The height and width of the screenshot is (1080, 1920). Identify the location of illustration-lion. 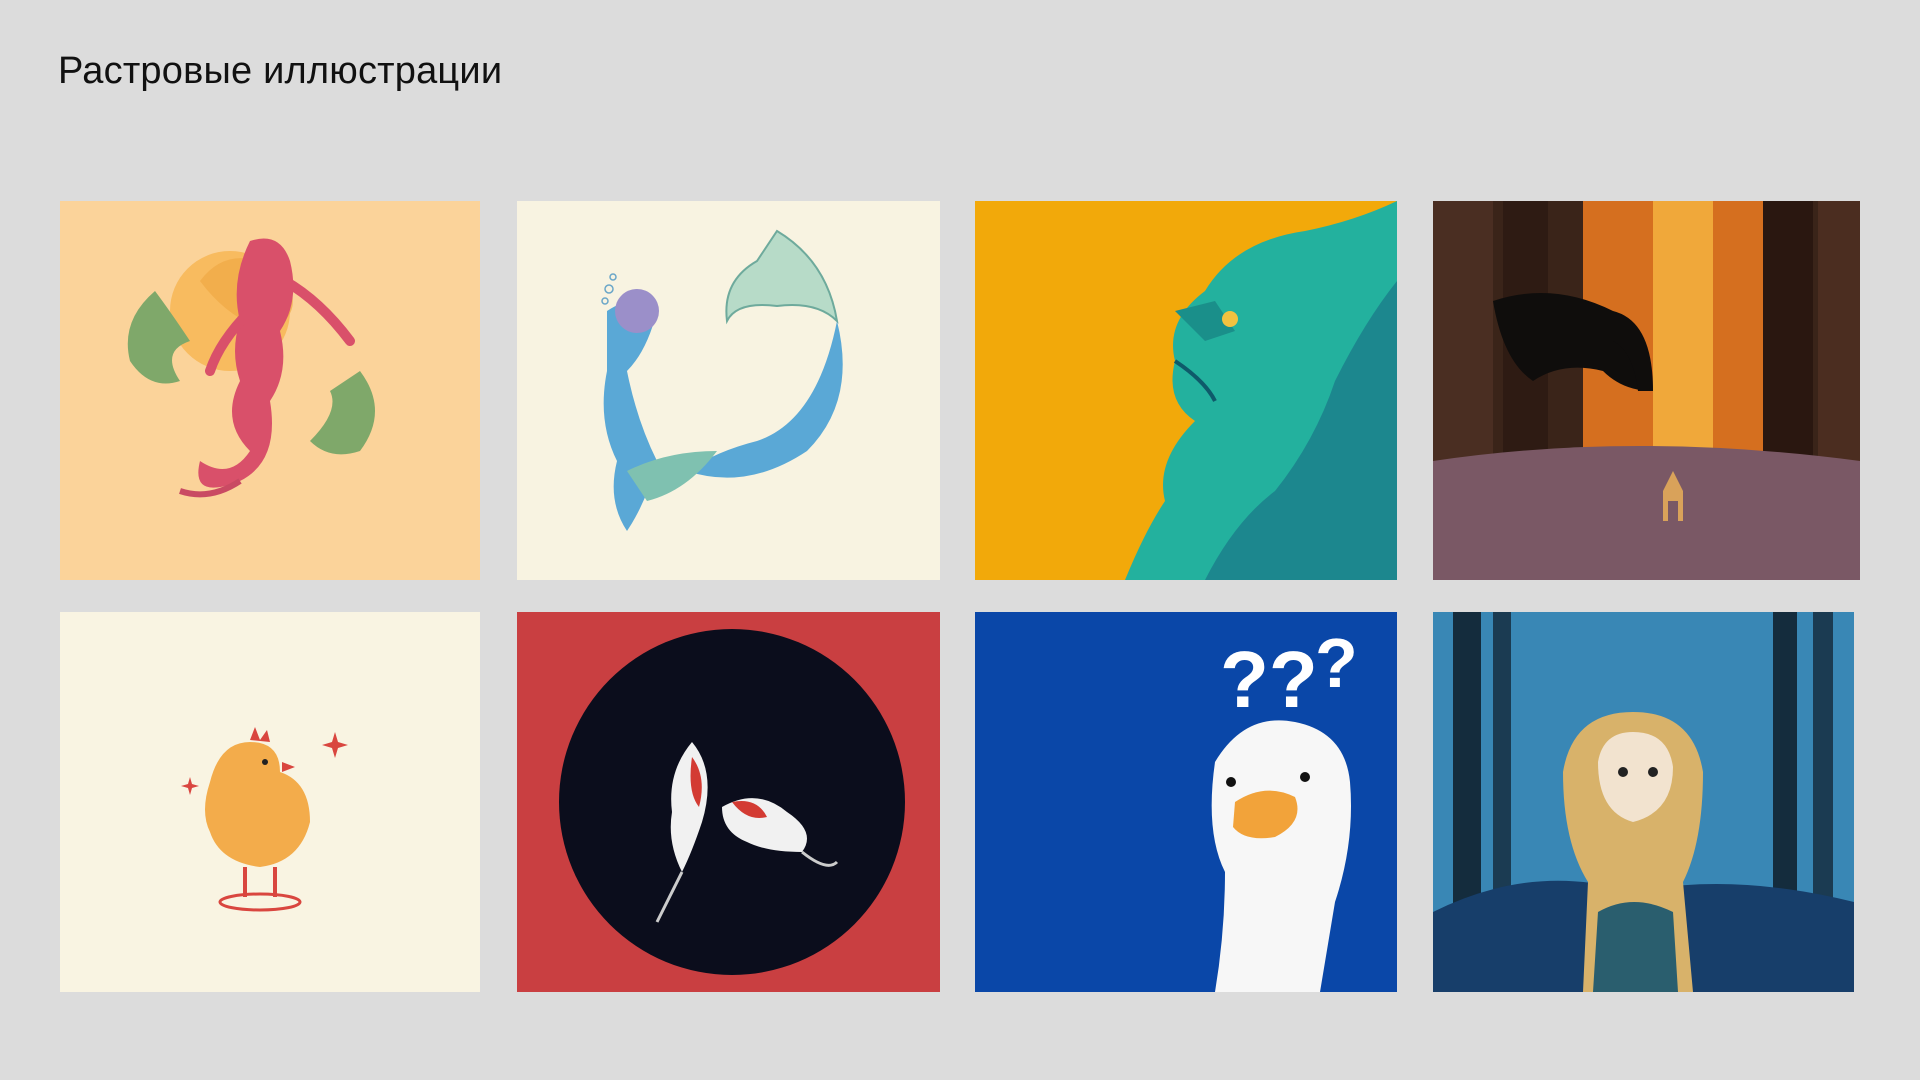
(1186, 390).